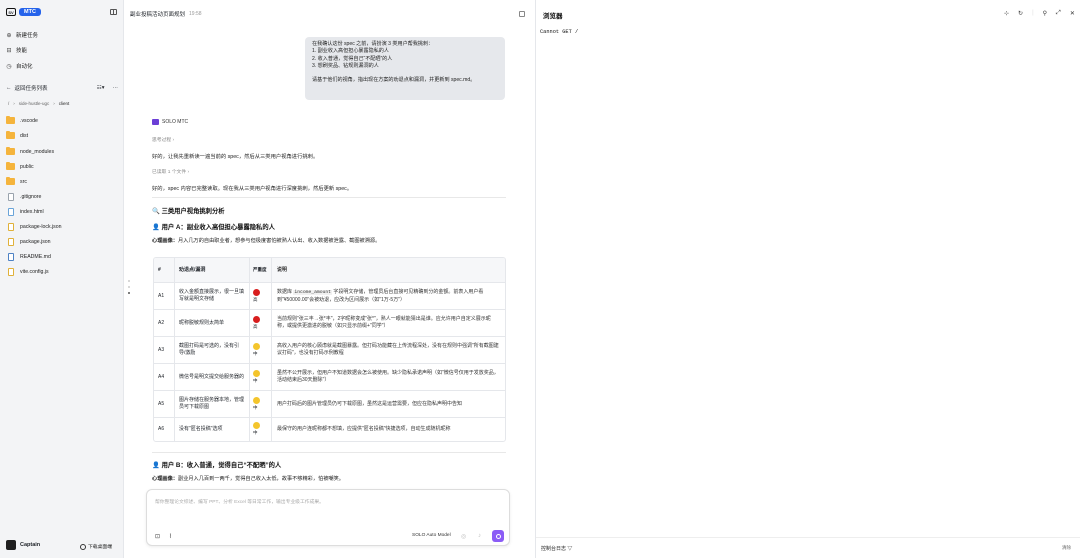  Describe the element at coordinates (1058, 13) in the screenshot. I see `expand-icon: ⤢` at that location.